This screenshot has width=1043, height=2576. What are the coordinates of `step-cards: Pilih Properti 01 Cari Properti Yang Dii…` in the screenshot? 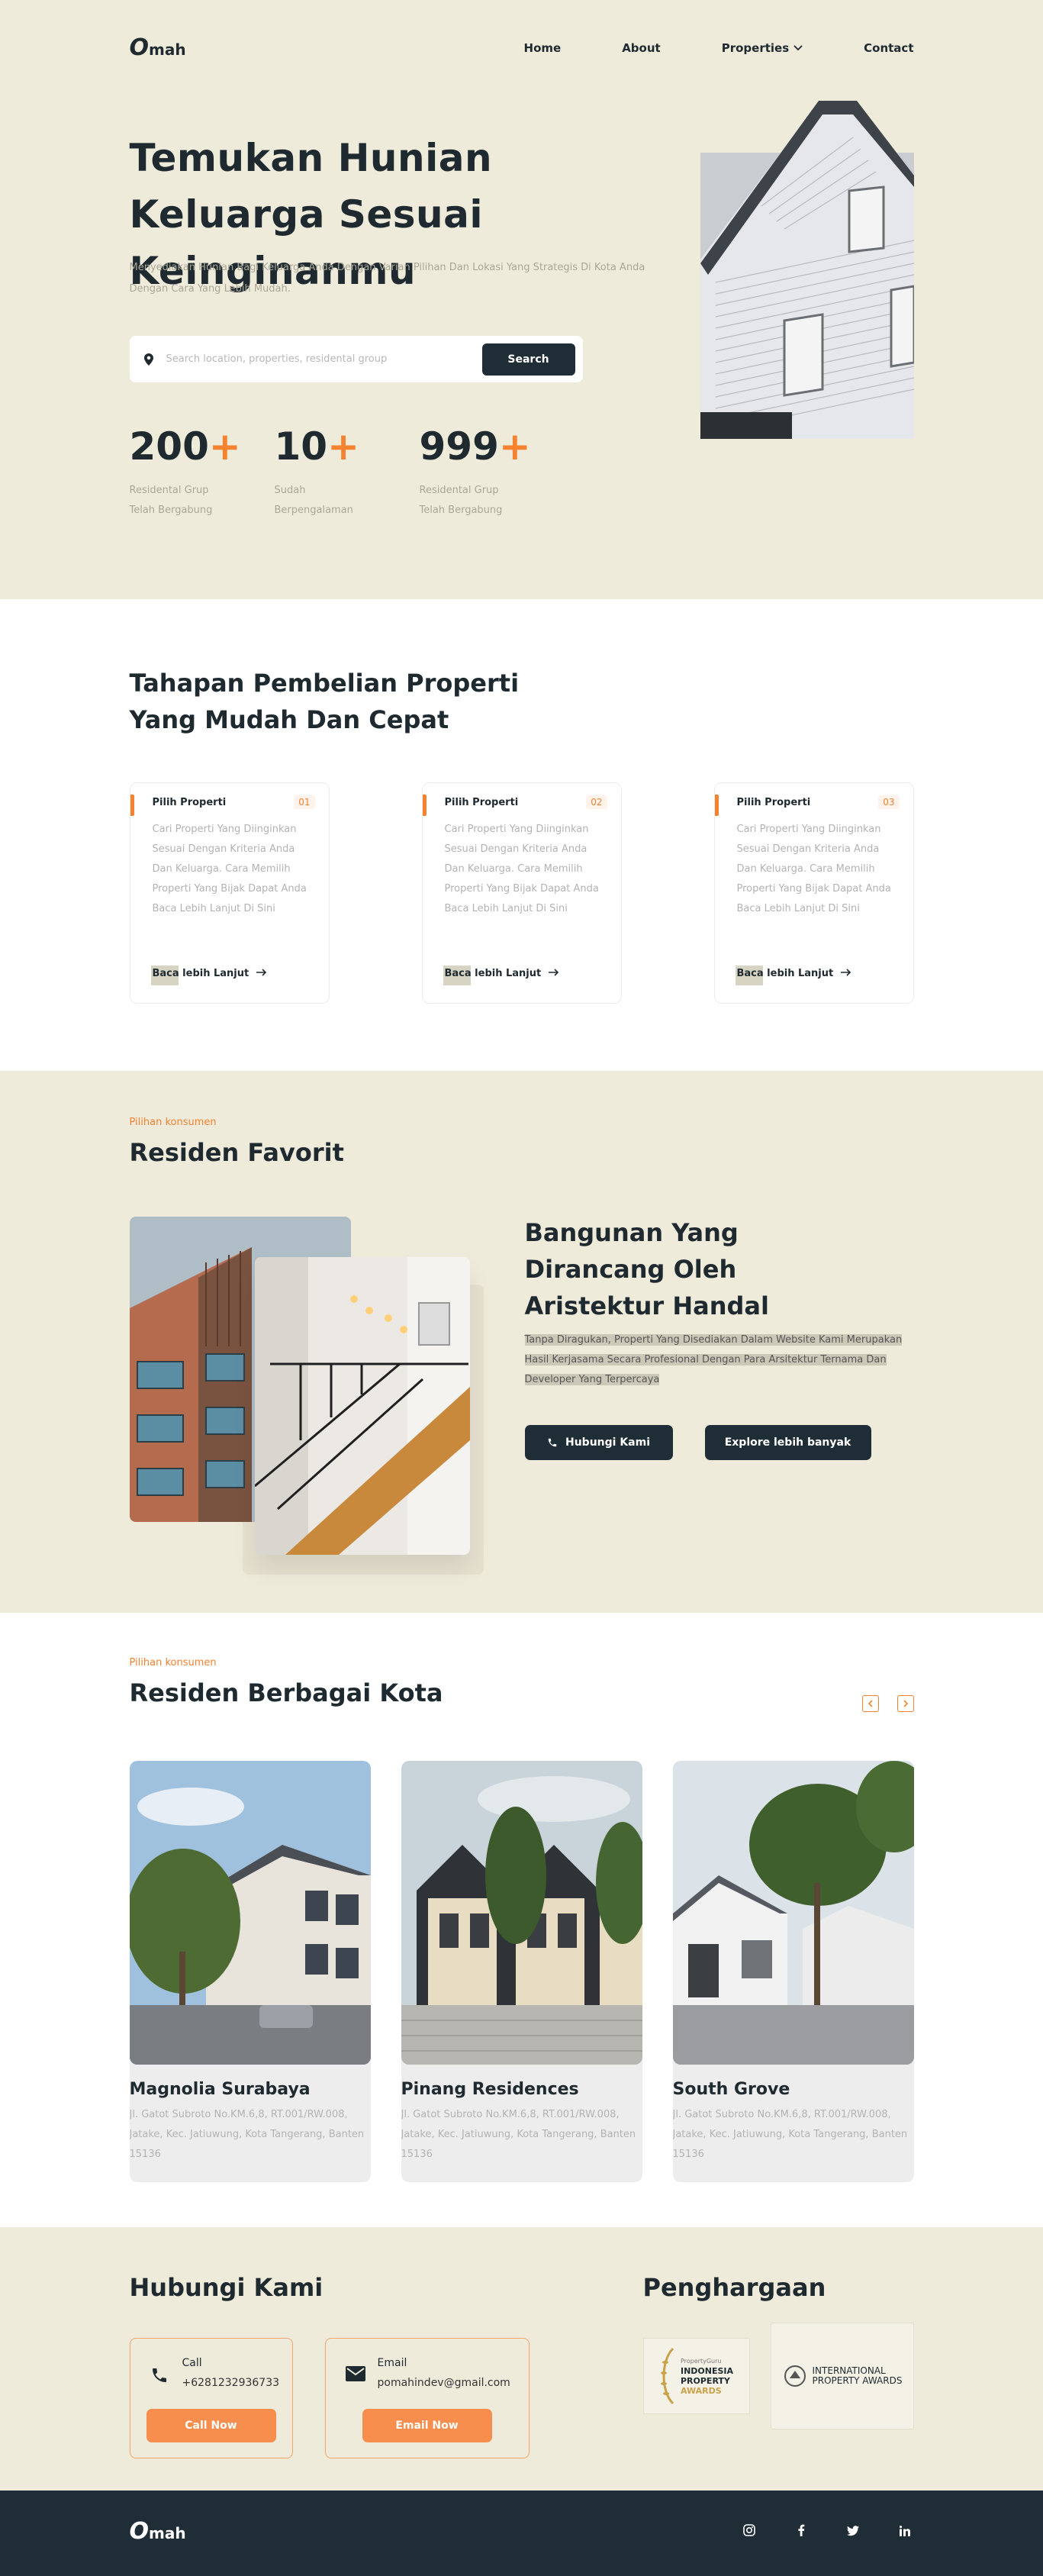 It's located at (521, 893).